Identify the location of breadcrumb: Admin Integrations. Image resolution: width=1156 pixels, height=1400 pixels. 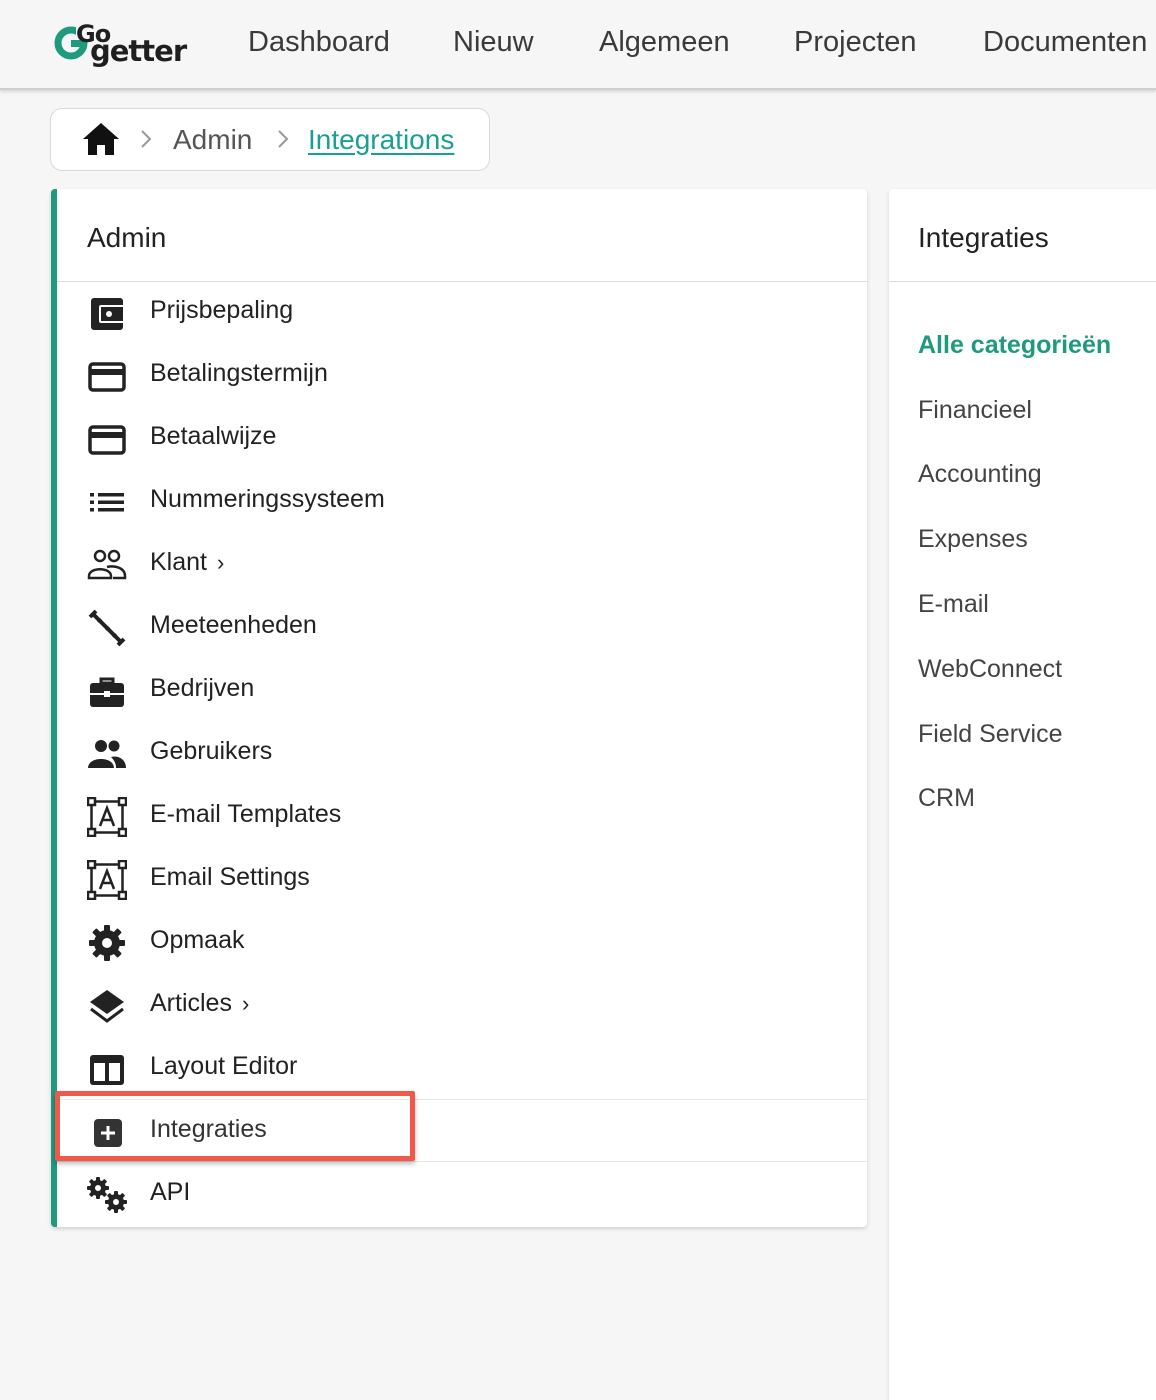
(270, 139).